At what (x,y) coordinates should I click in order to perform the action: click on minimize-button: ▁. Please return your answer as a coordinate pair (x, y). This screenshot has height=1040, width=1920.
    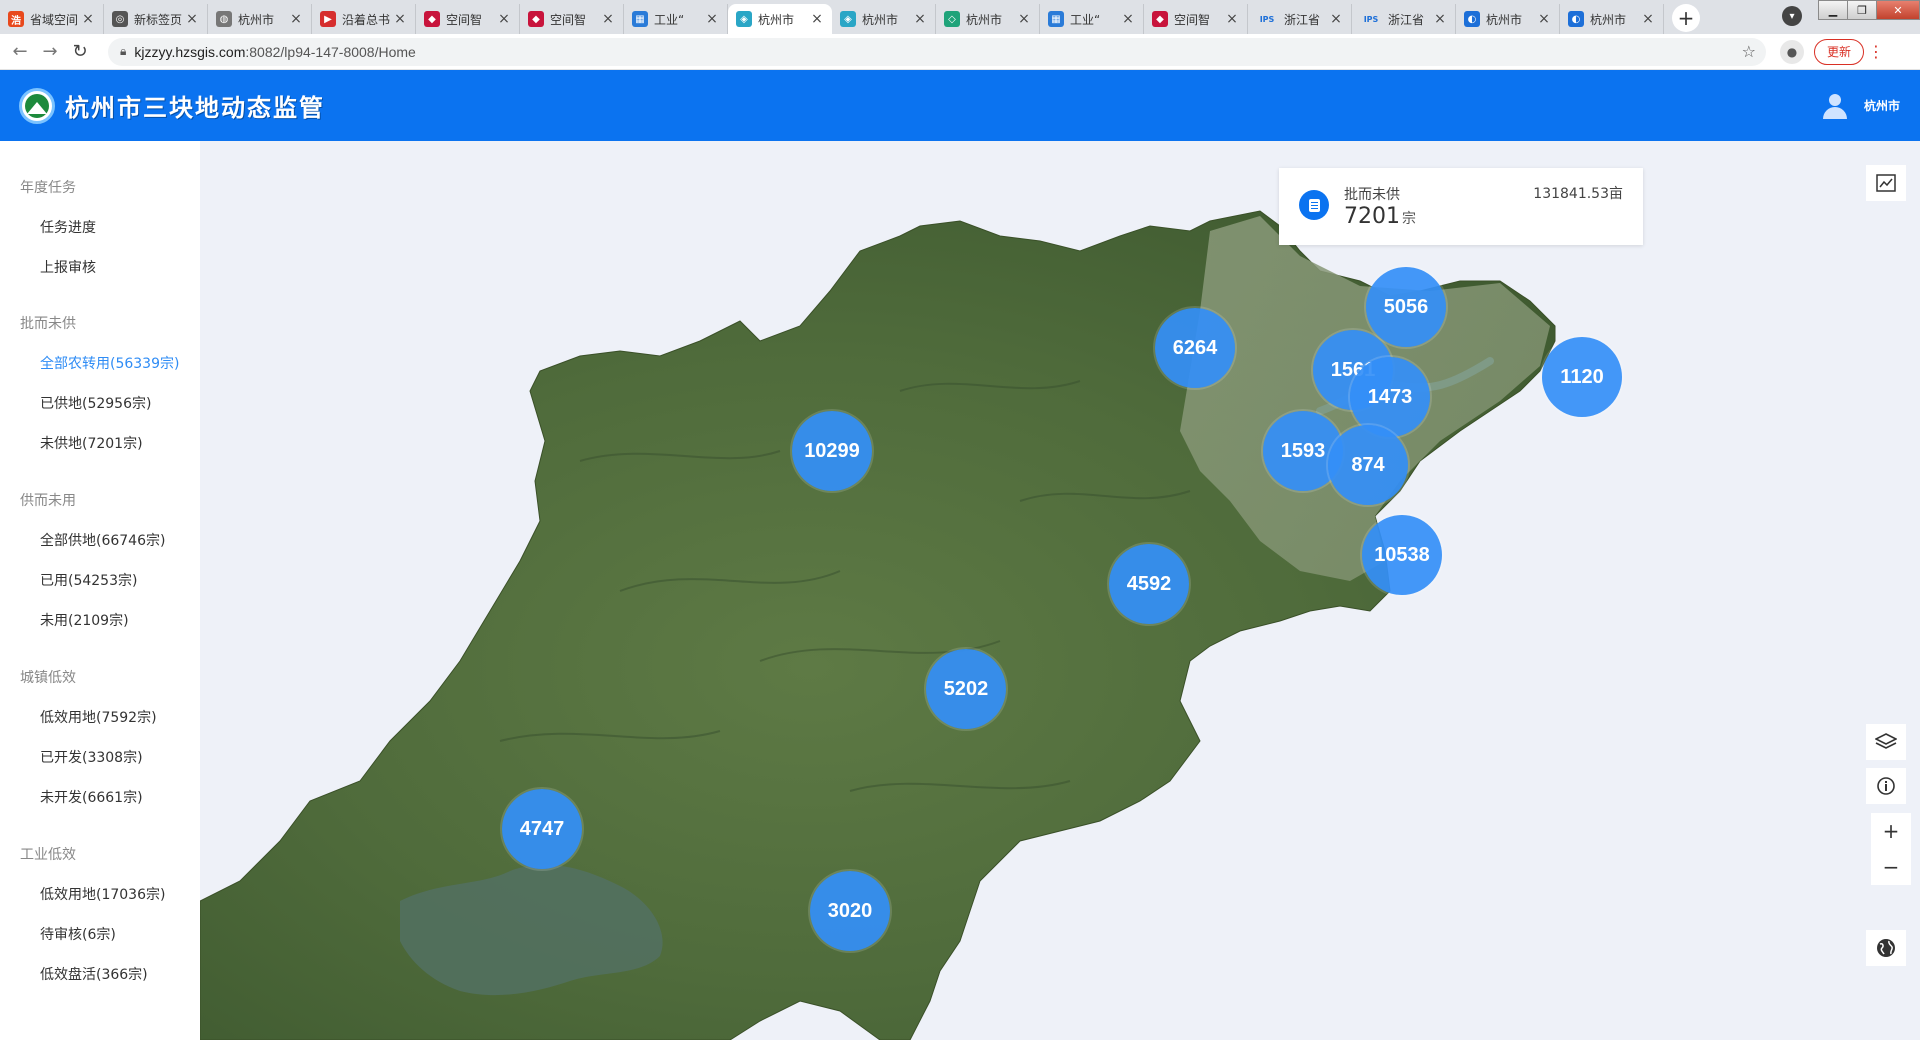
    Looking at the image, I should click on (1833, 10).